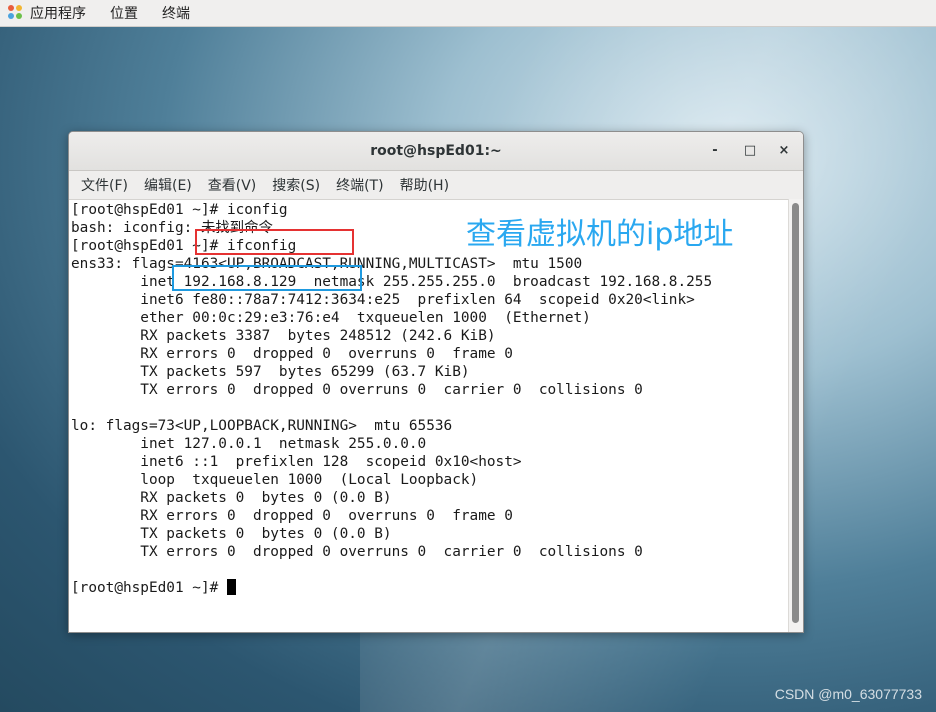 Image resolution: width=936 pixels, height=712 pixels. I want to click on prompt-line: [root@hspEd01 ~]#, so click(153, 588).